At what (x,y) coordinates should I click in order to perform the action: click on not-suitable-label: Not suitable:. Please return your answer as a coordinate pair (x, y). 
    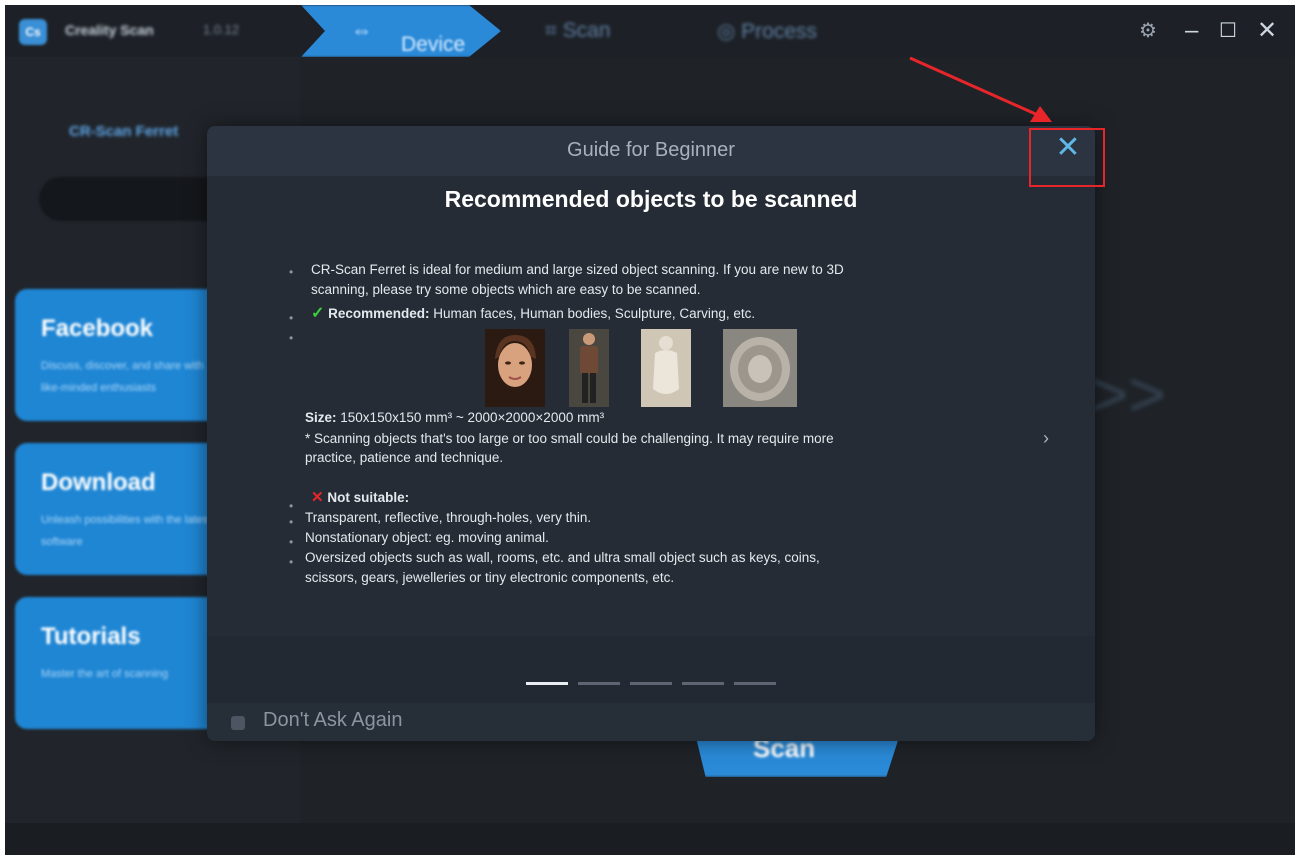
    Looking at the image, I should click on (368, 497).